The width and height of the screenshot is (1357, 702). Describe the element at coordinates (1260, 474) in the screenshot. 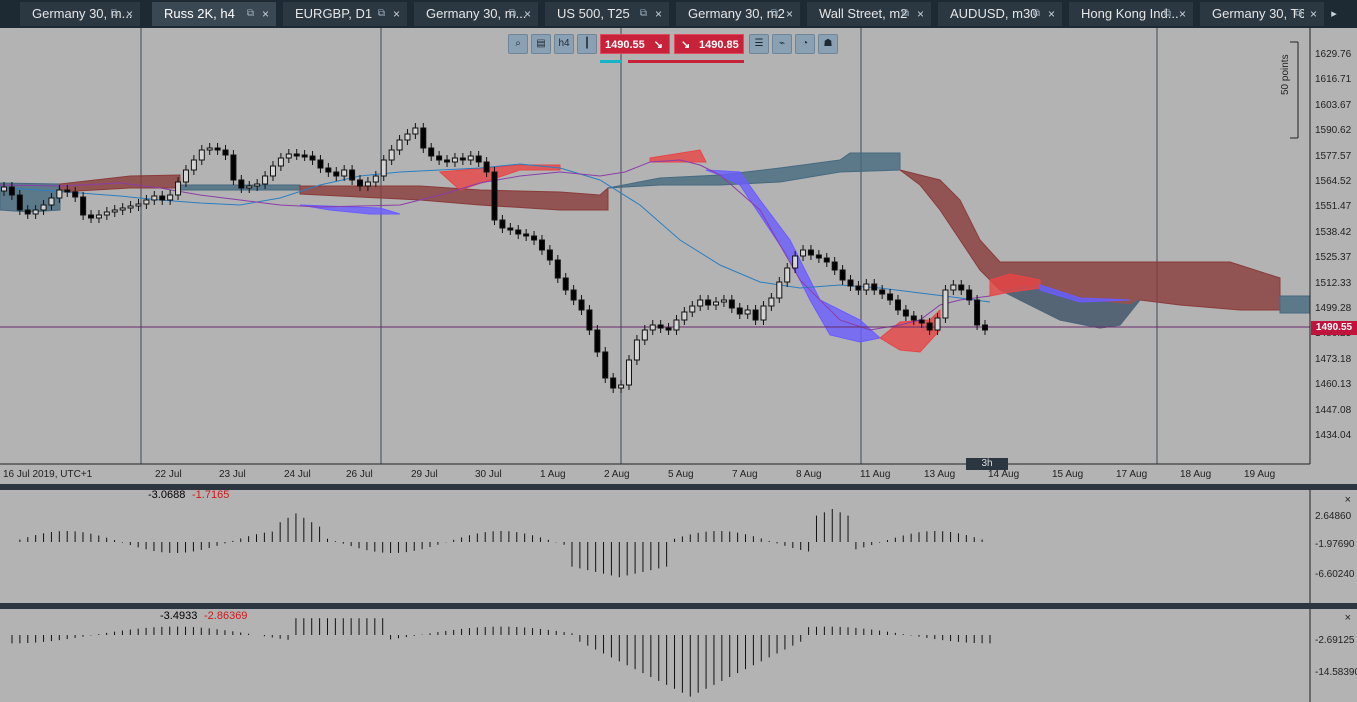

I see `time-tick: 19 Aug` at that location.